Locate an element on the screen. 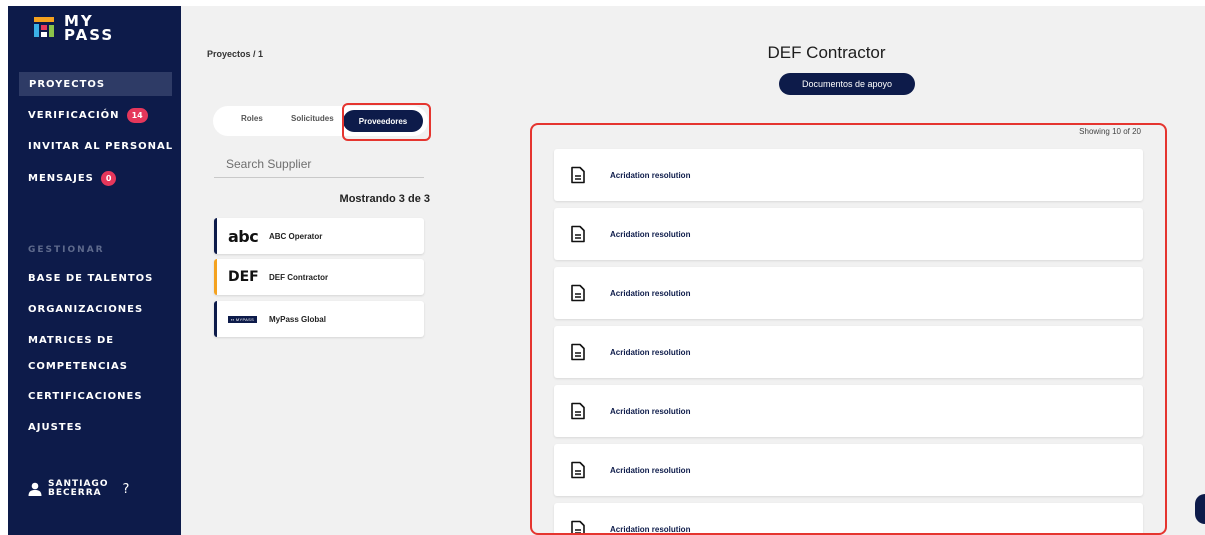 The height and width of the screenshot is (535, 1205). sidebar-item-label: PROYECTOS is located at coordinates (67, 84).